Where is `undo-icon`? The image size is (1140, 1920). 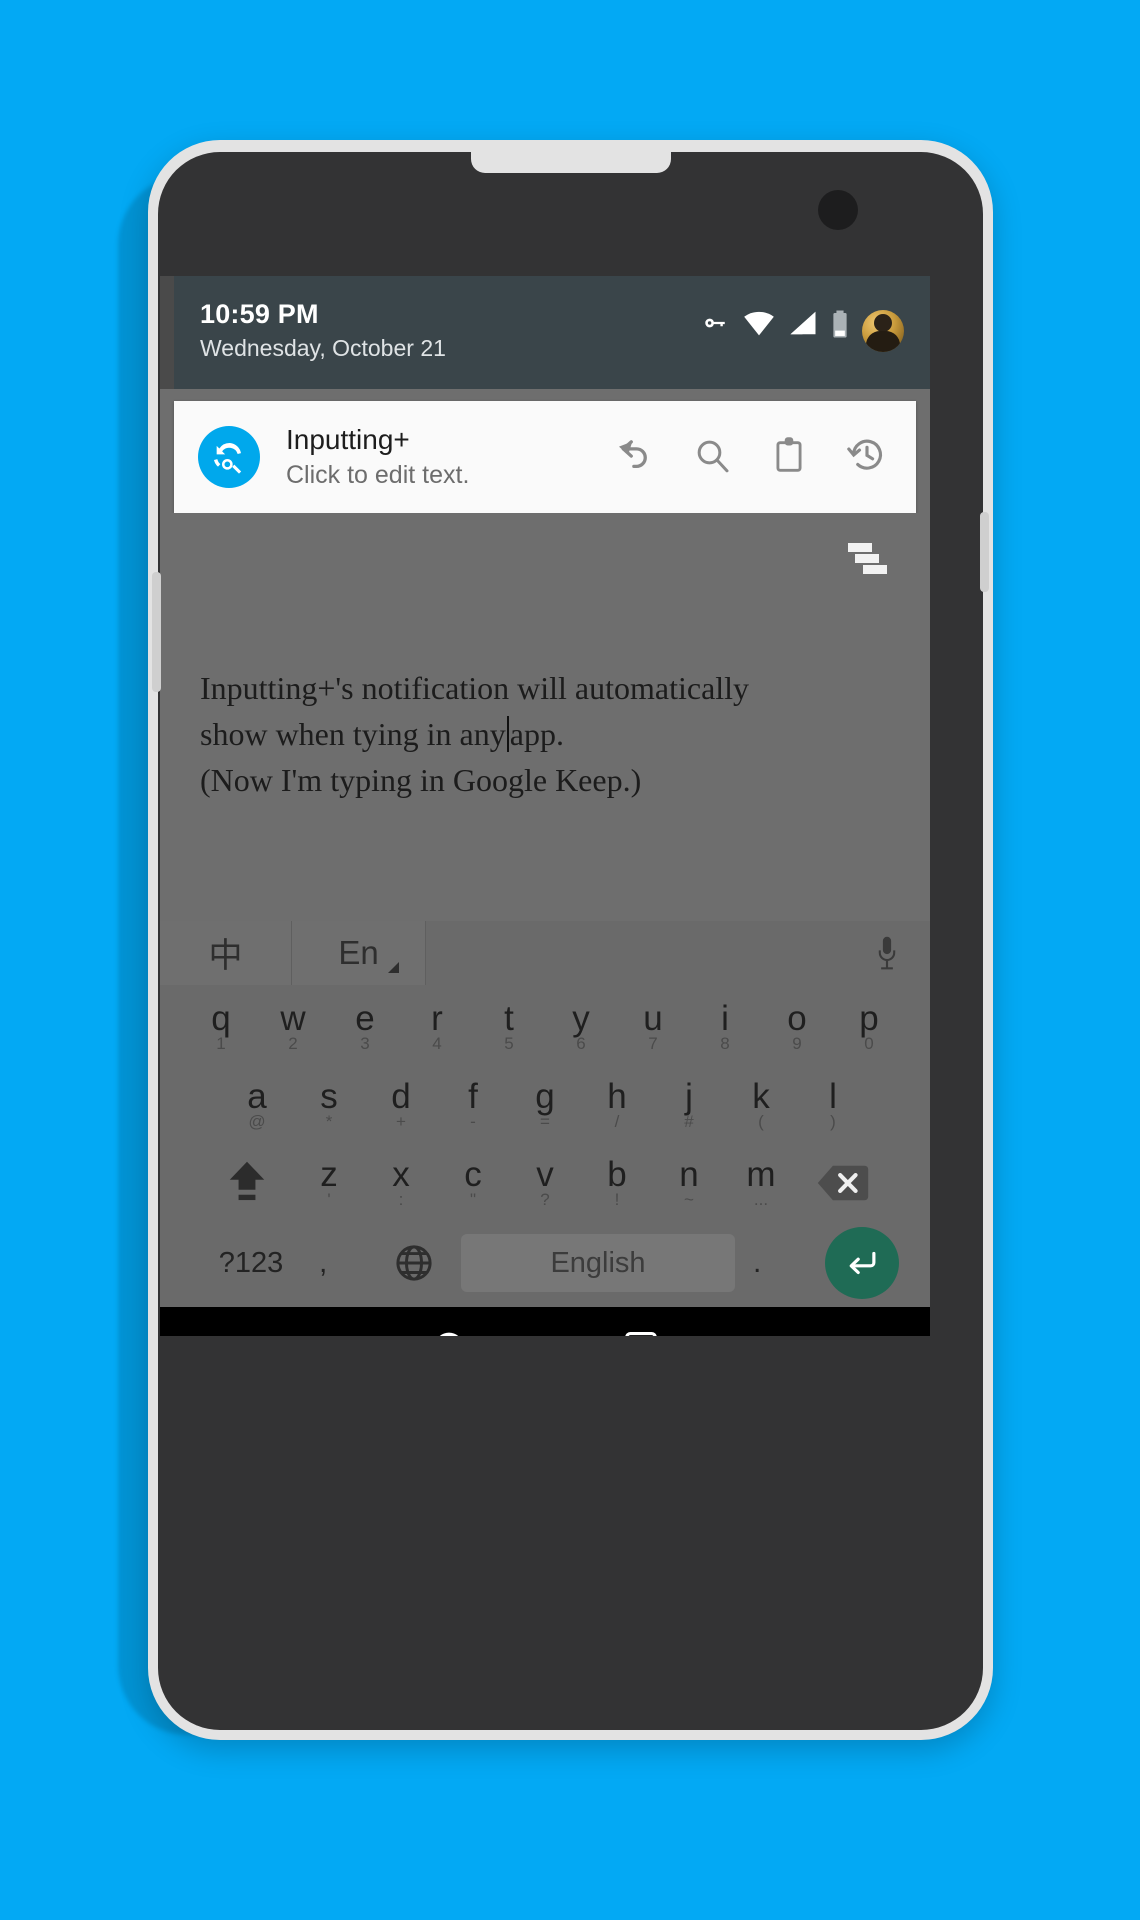 undo-icon is located at coordinates (633, 457).